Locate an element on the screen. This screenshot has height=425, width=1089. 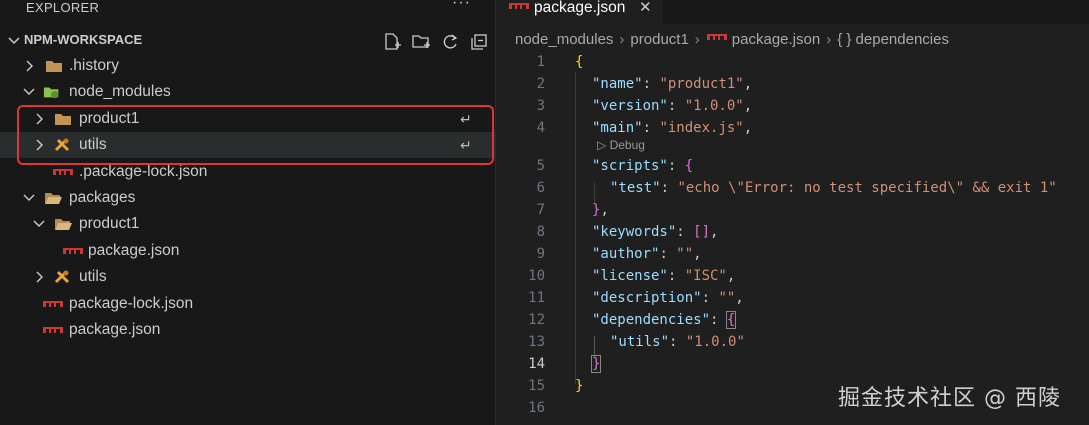
tree-item-packages-utils: utils is located at coordinates (247, 277).